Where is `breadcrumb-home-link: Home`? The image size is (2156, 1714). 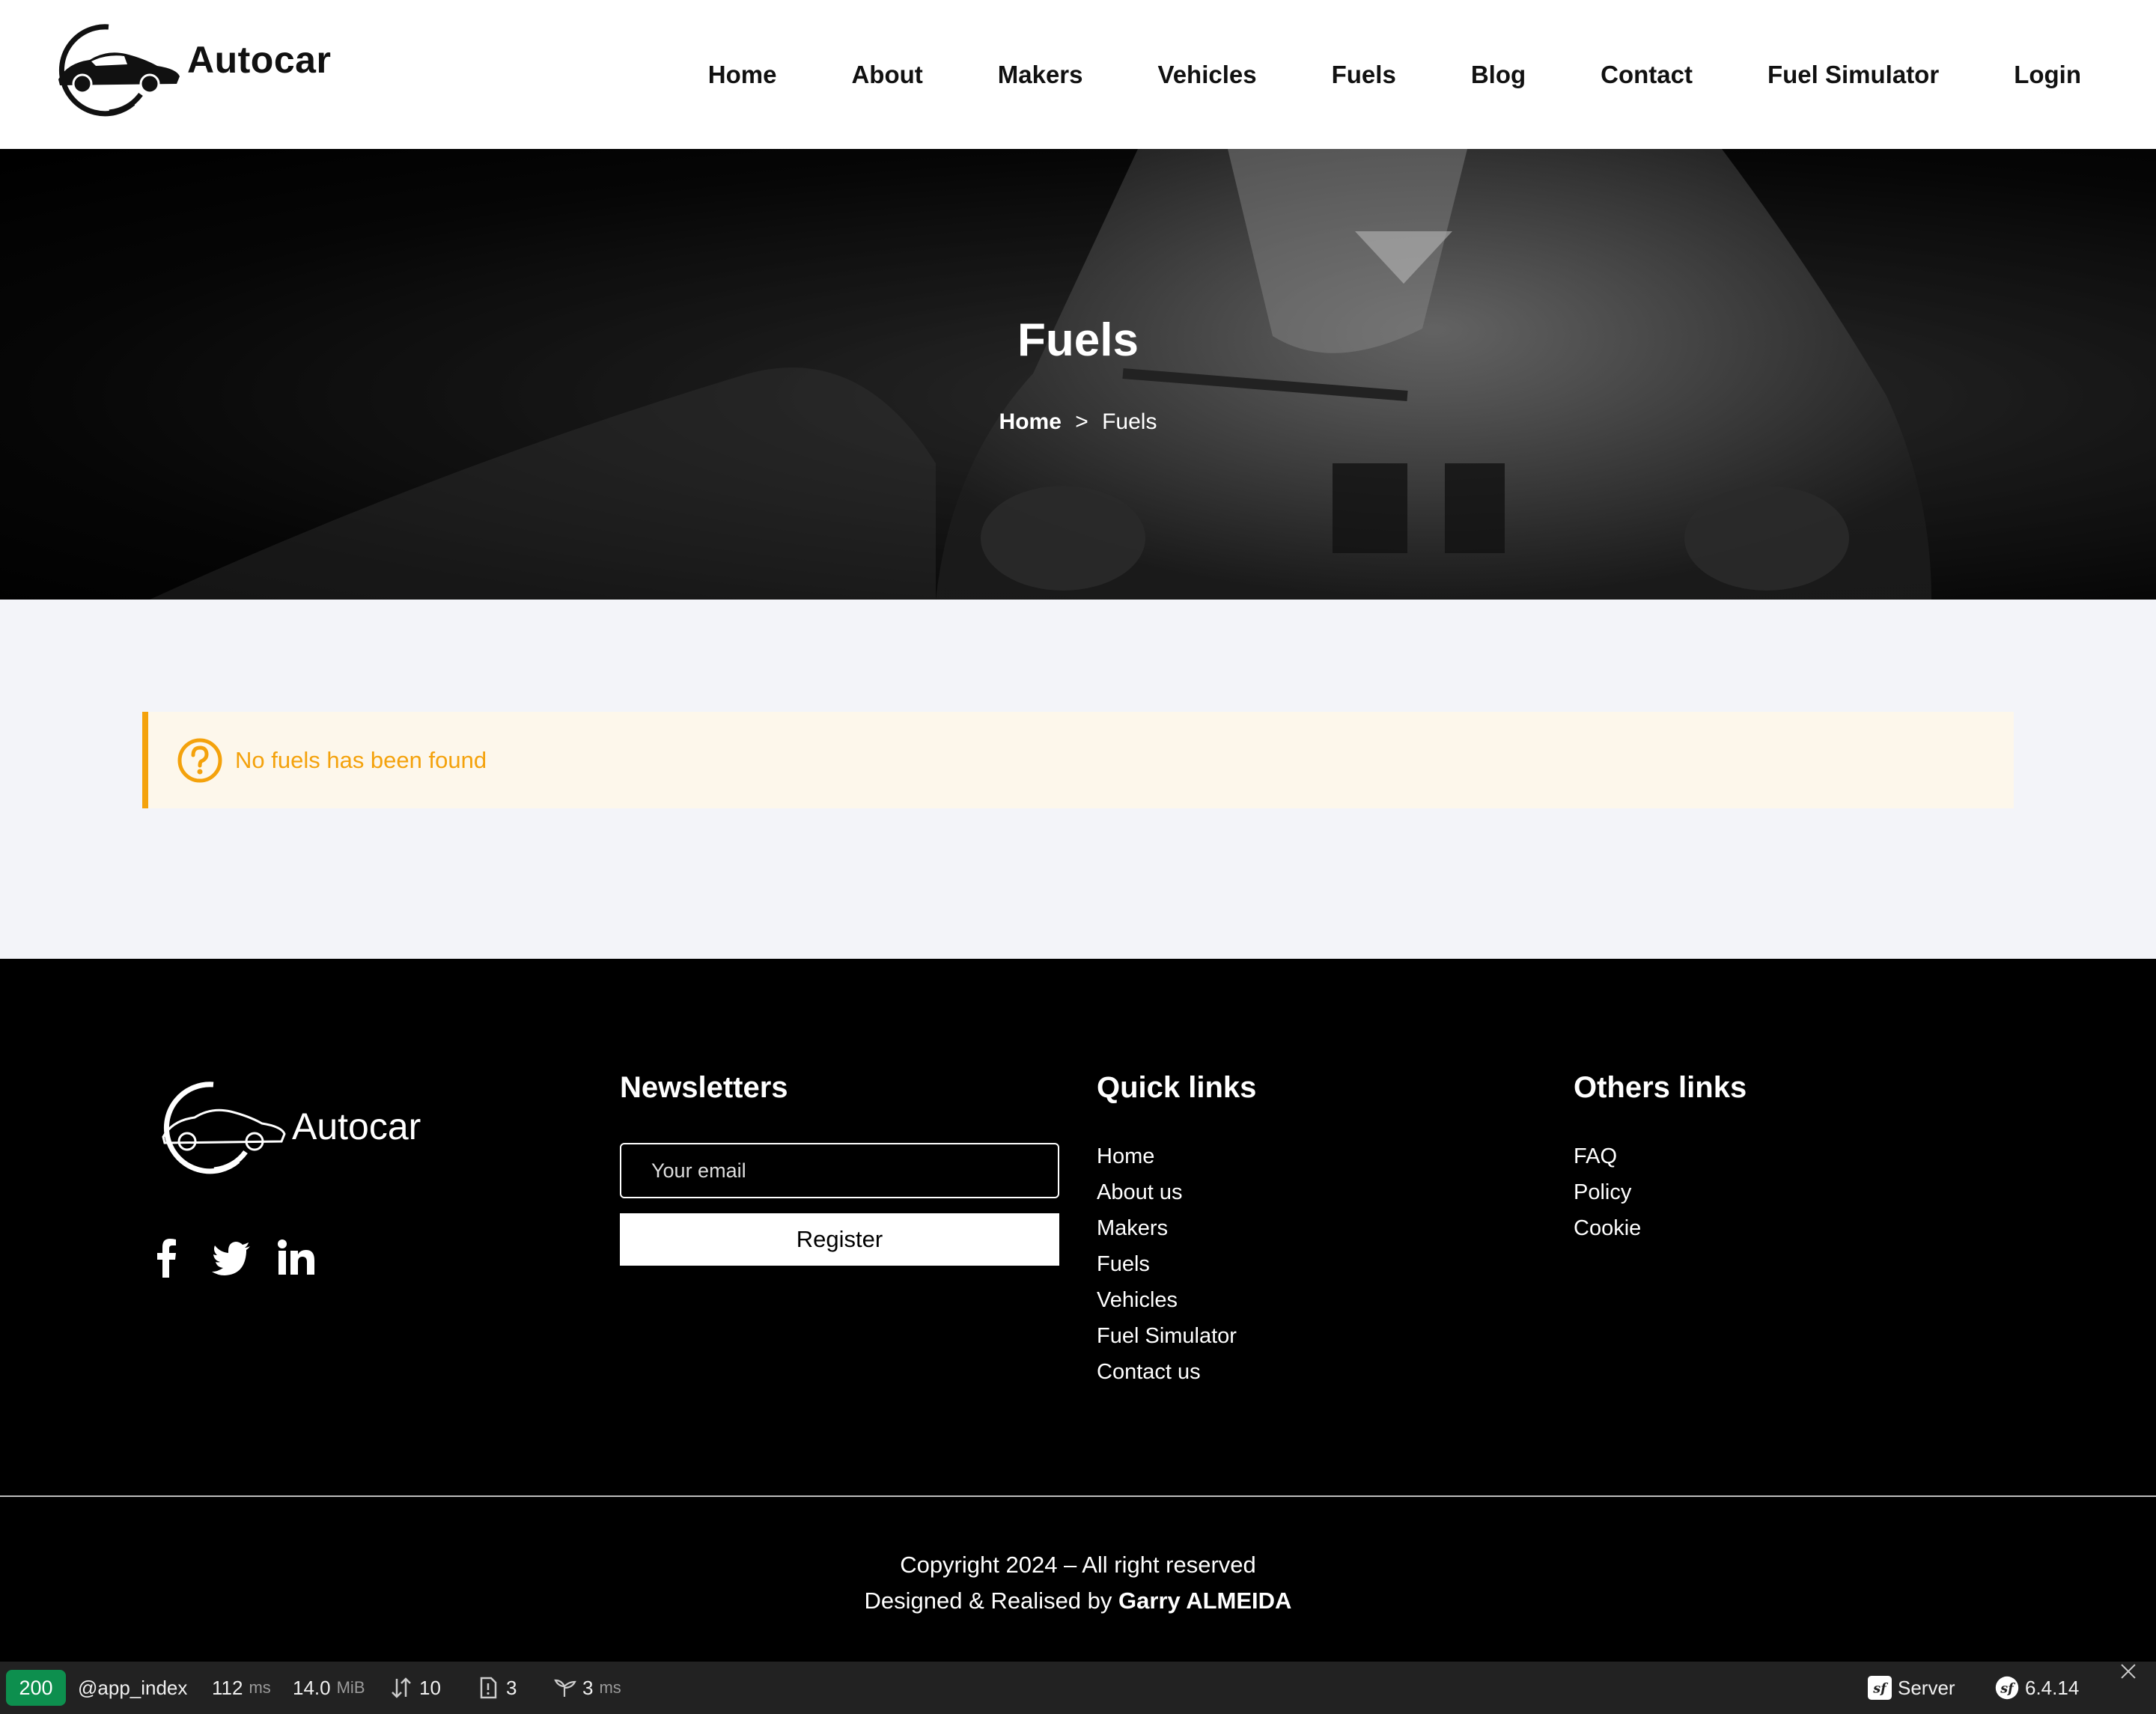
breadcrumb-home-link: Home is located at coordinates (1030, 421).